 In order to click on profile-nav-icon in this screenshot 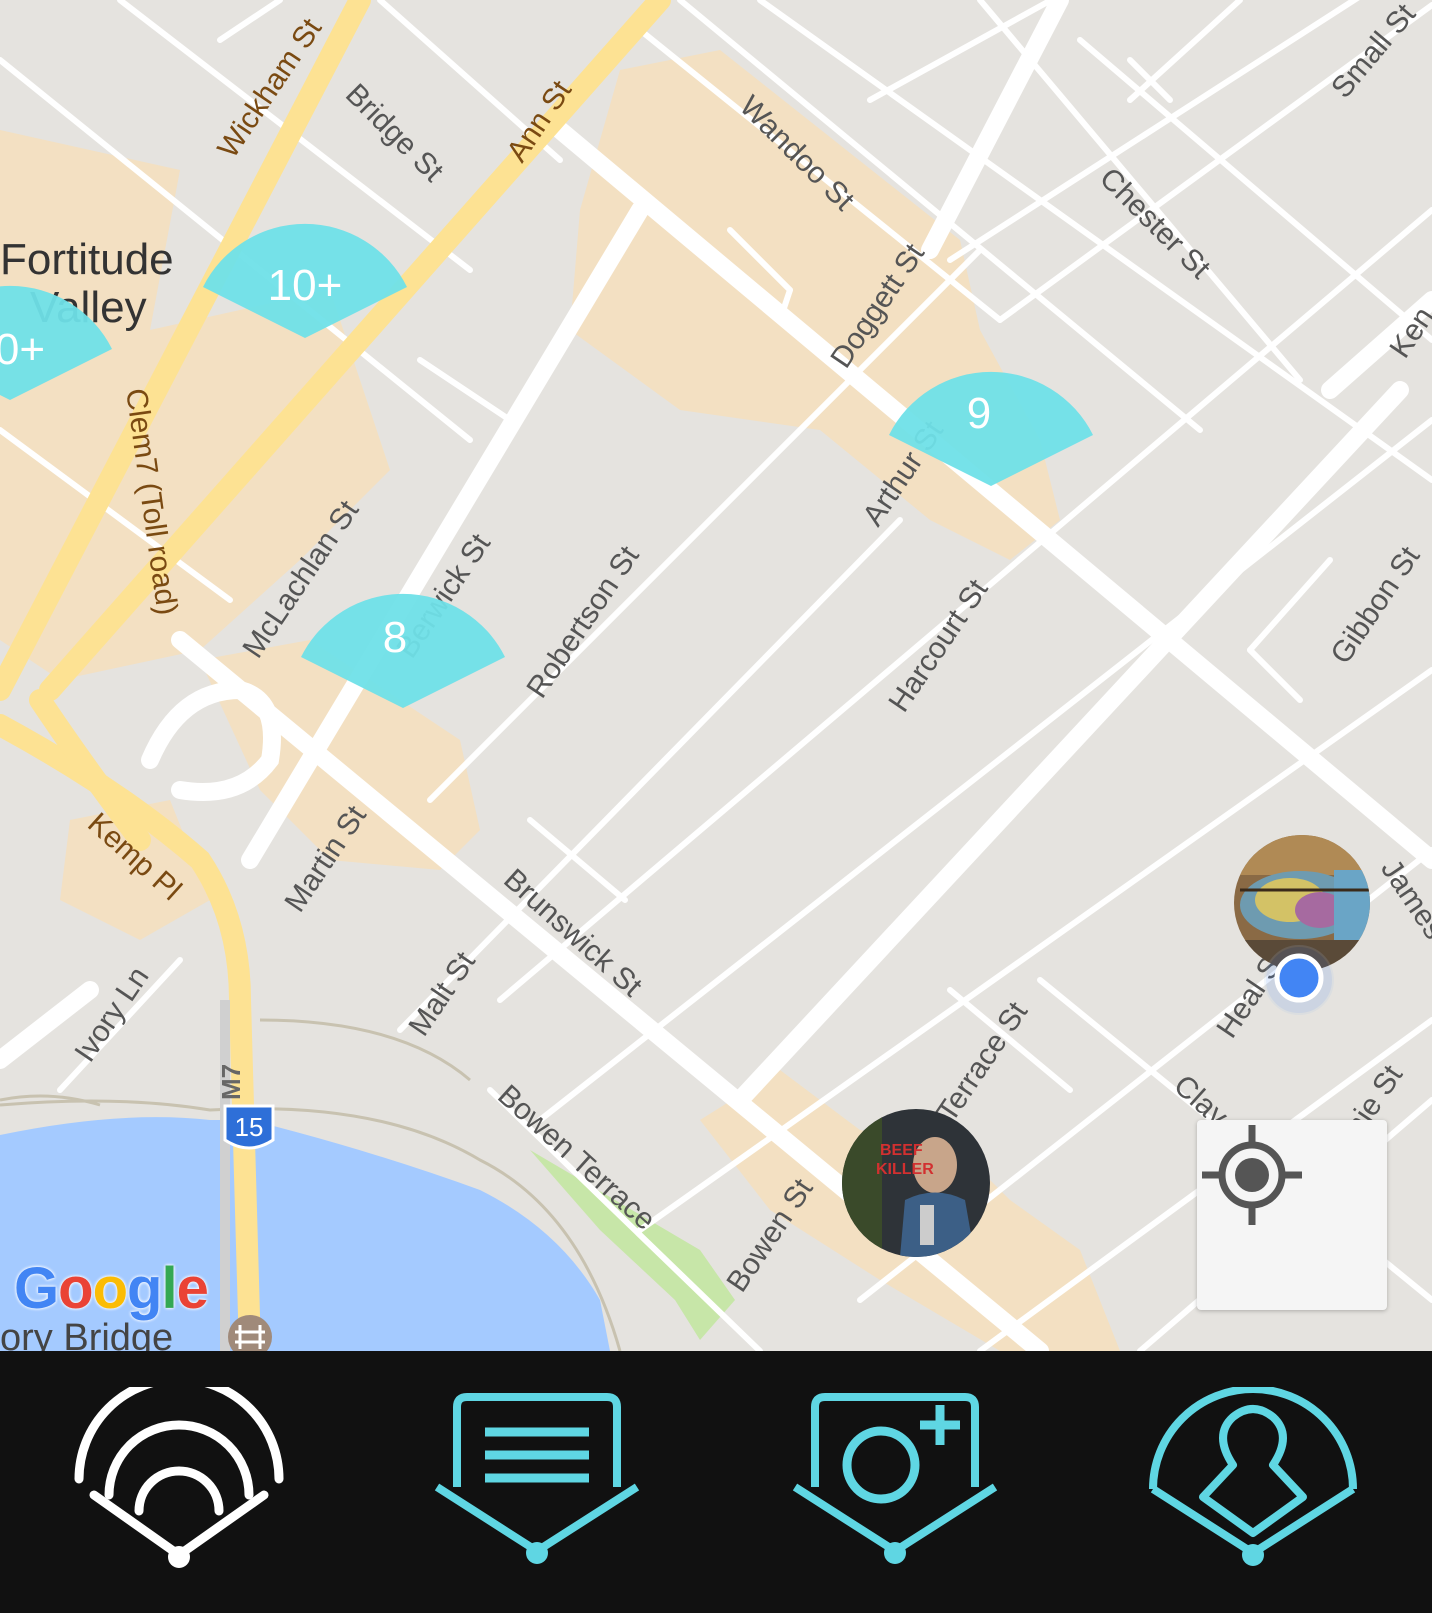, I will do `click(1253, 1476)`.